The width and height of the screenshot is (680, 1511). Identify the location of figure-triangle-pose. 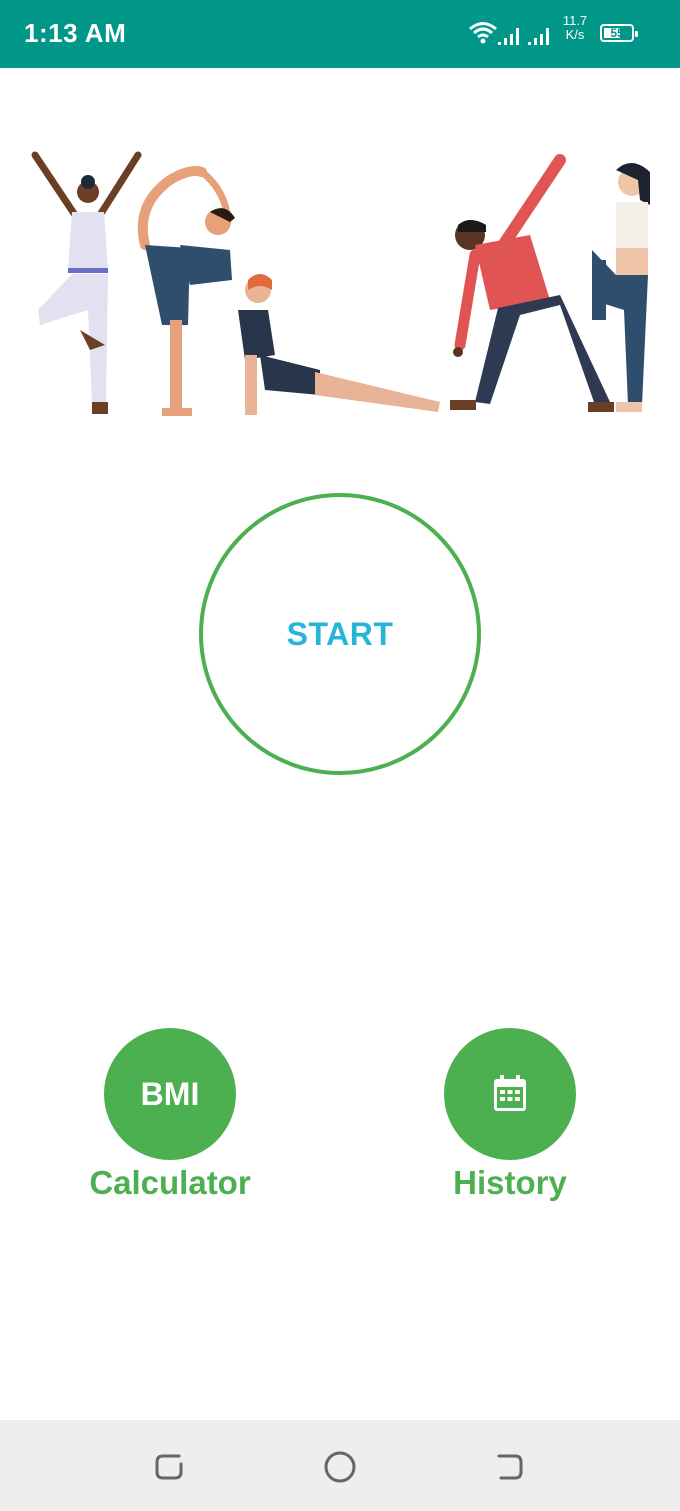
(532, 283).